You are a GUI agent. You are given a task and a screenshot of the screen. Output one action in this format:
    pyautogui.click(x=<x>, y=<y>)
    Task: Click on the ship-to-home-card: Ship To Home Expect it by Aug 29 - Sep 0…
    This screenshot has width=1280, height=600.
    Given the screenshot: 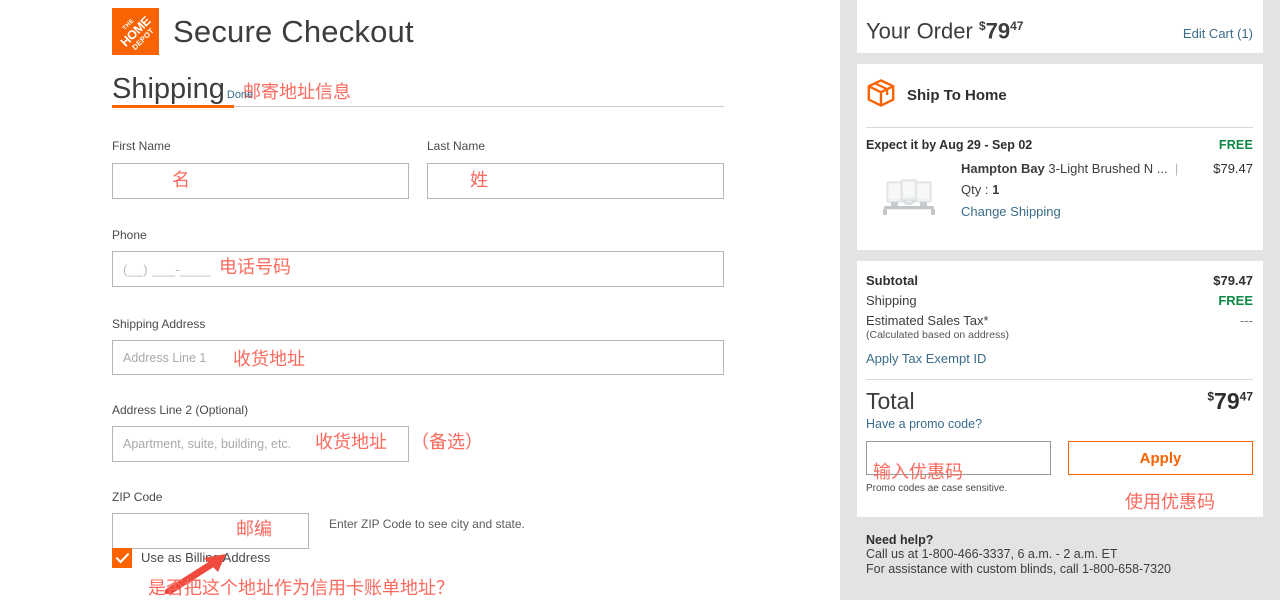 What is the action you would take?
    pyautogui.click(x=1060, y=157)
    